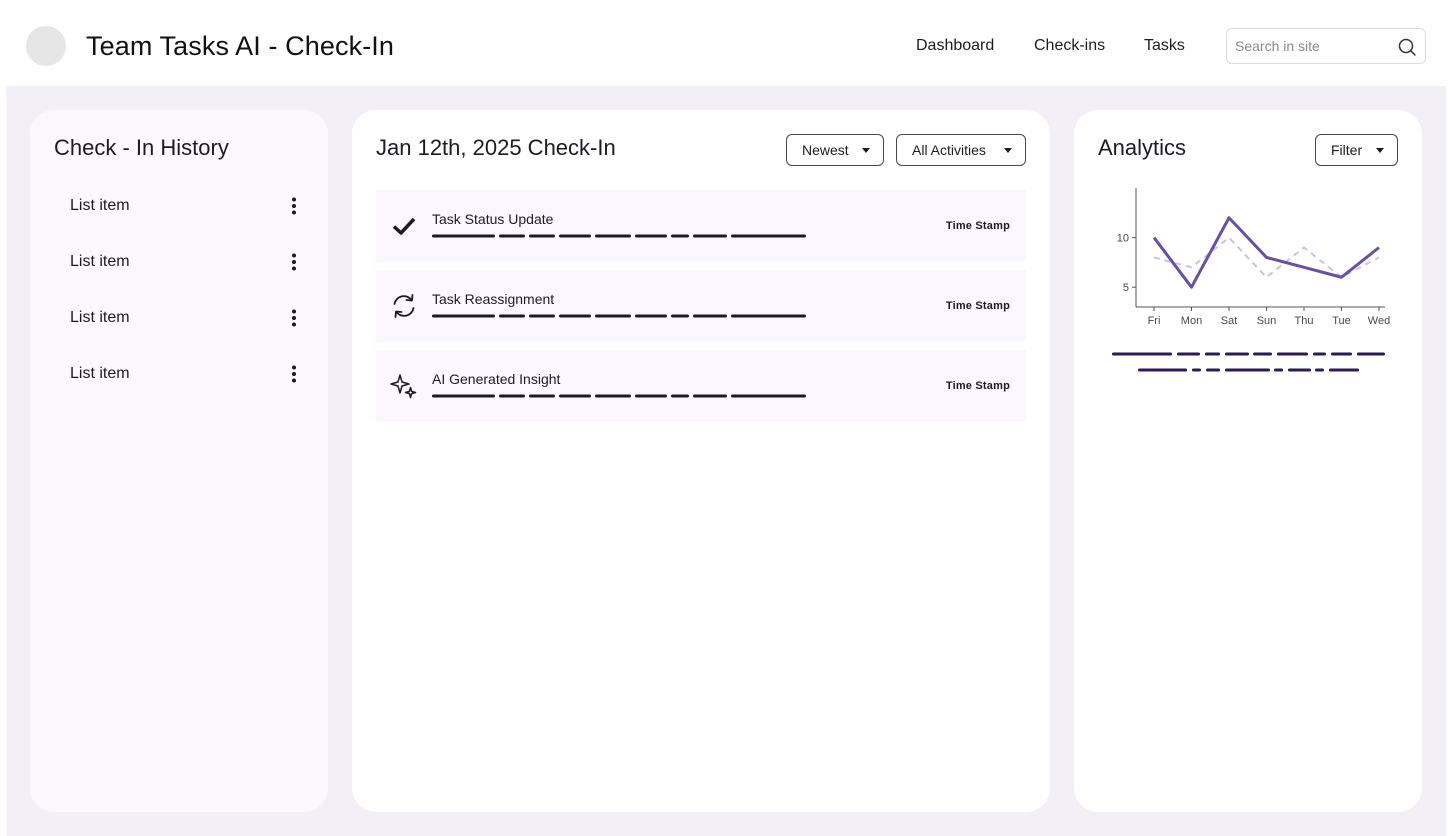  What do you see at coordinates (701, 226) in the screenshot?
I see `activity-item: Task Status Update Time Stamp` at bounding box center [701, 226].